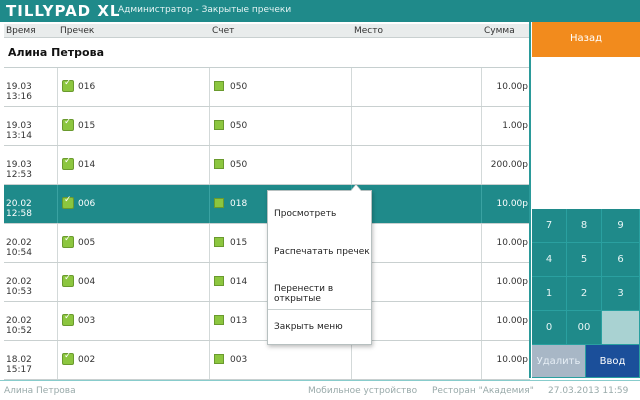  What do you see at coordinates (239, 204) in the screenshot?
I see `bill-number: 018` at bounding box center [239, 204].